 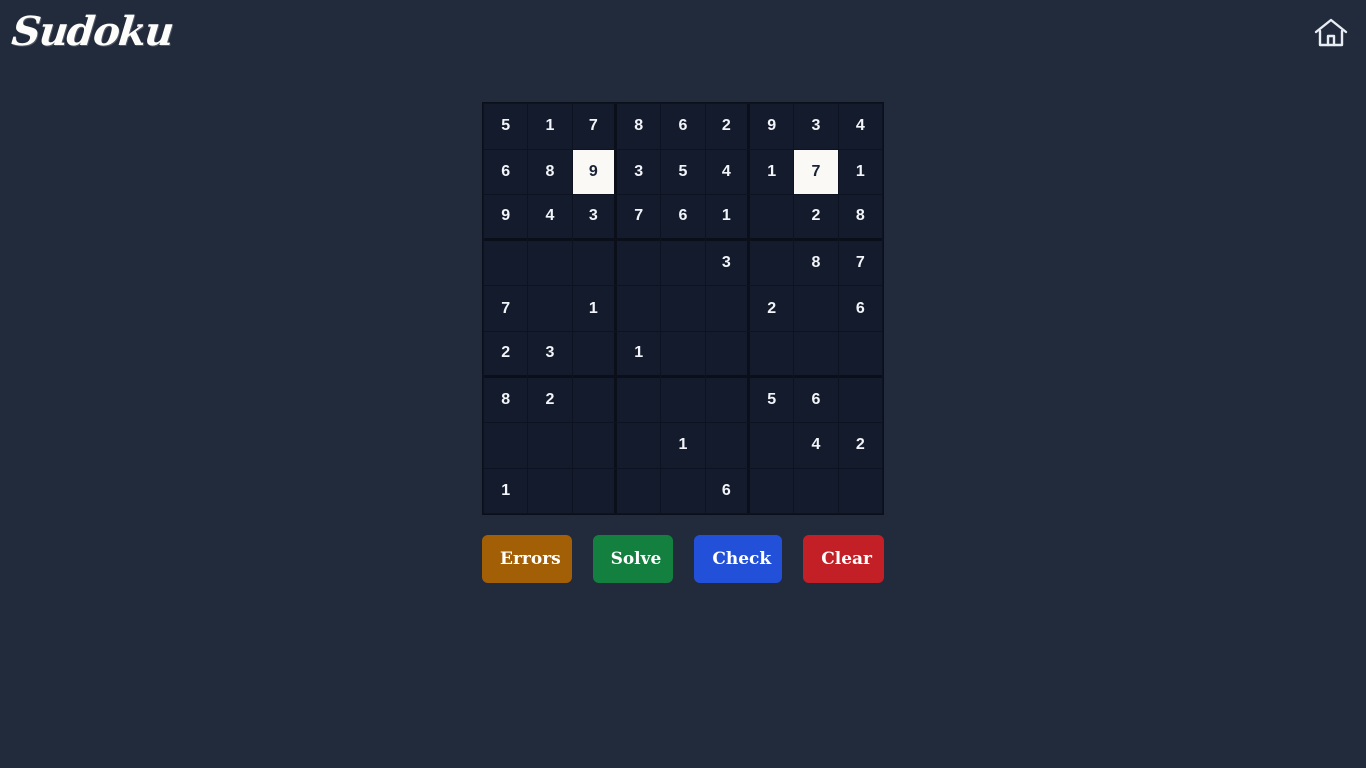 I want to click on errors-button: Errors, so click(x=527, y=559).